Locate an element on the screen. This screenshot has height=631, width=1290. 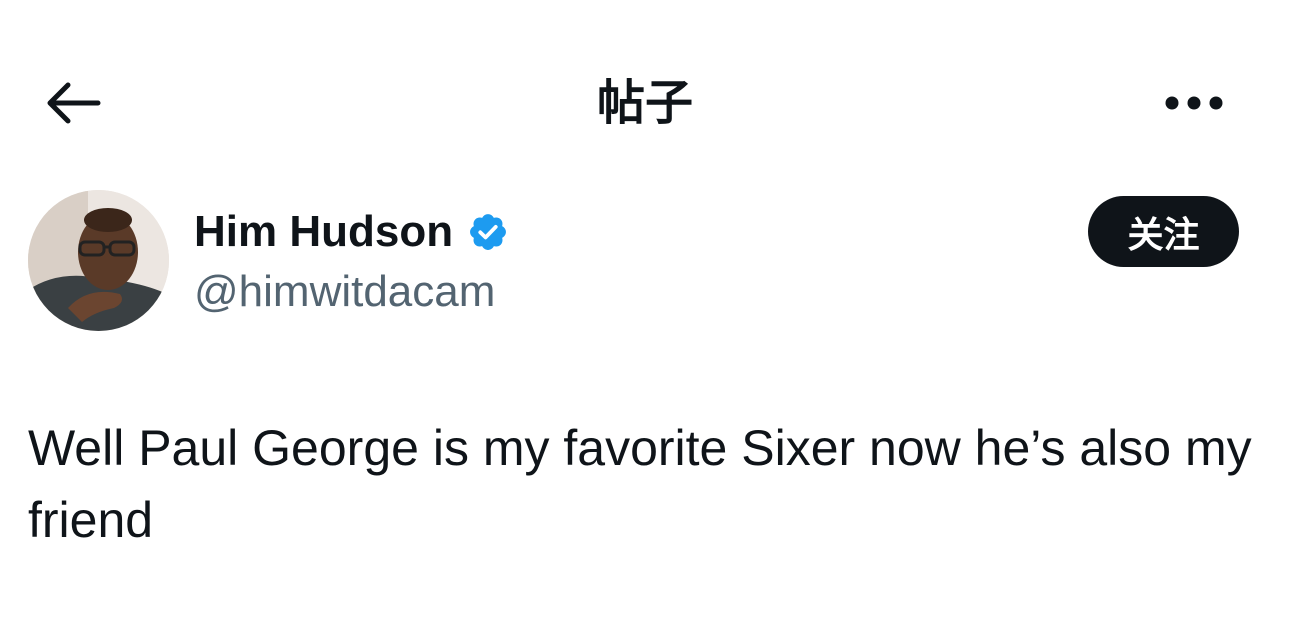
author-name-row: Him Hudson is located at coordinates (351, 232).